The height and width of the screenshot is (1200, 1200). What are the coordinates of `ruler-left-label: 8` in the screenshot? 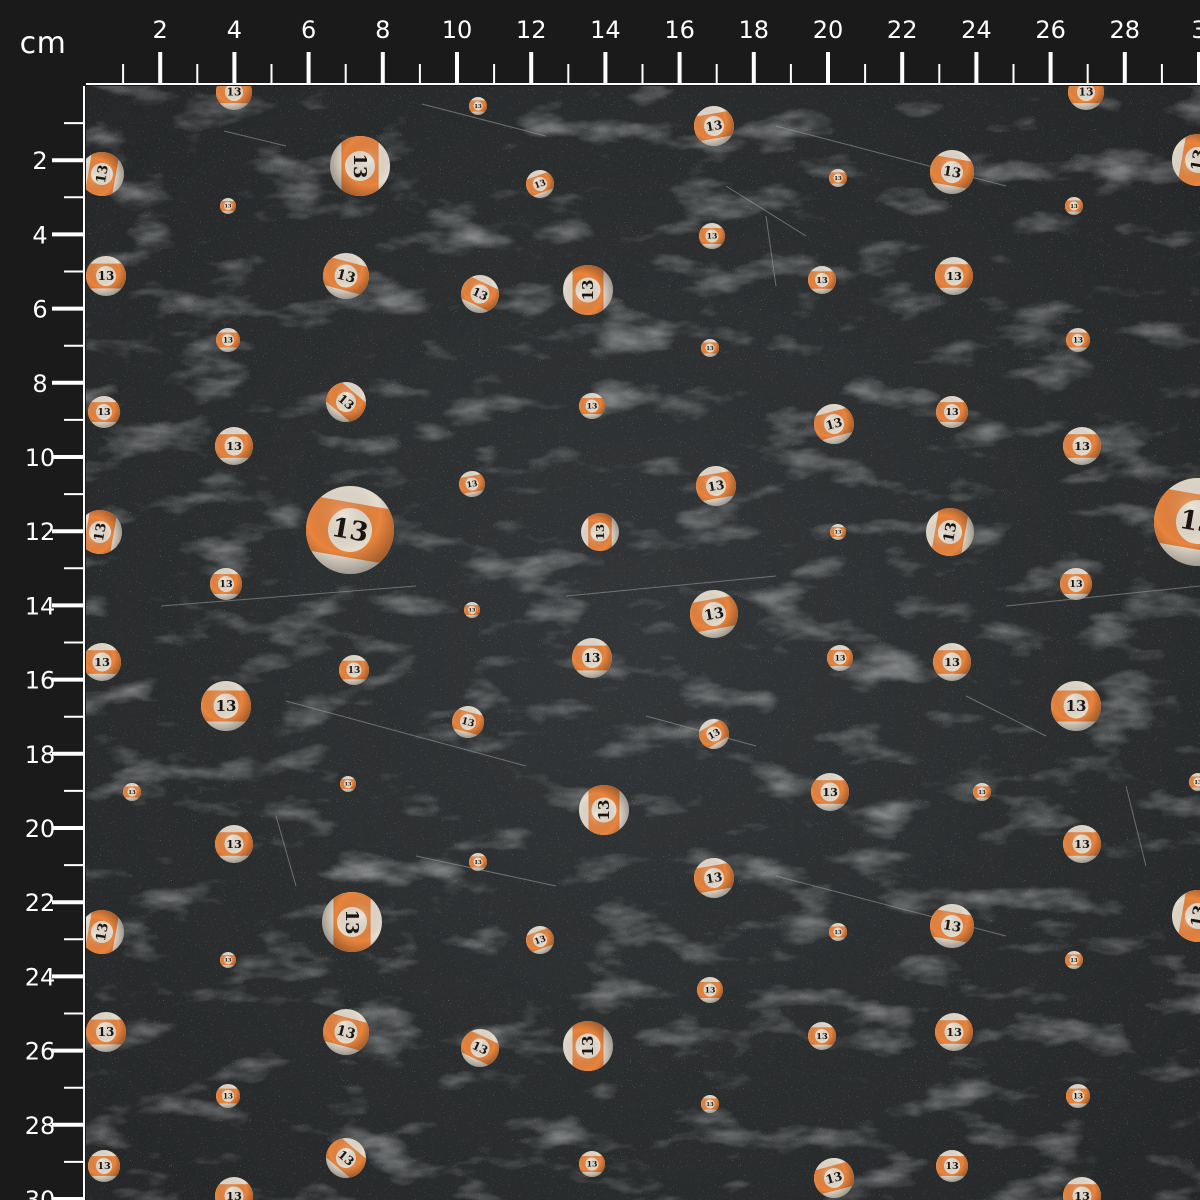 It's located at (39, 384).